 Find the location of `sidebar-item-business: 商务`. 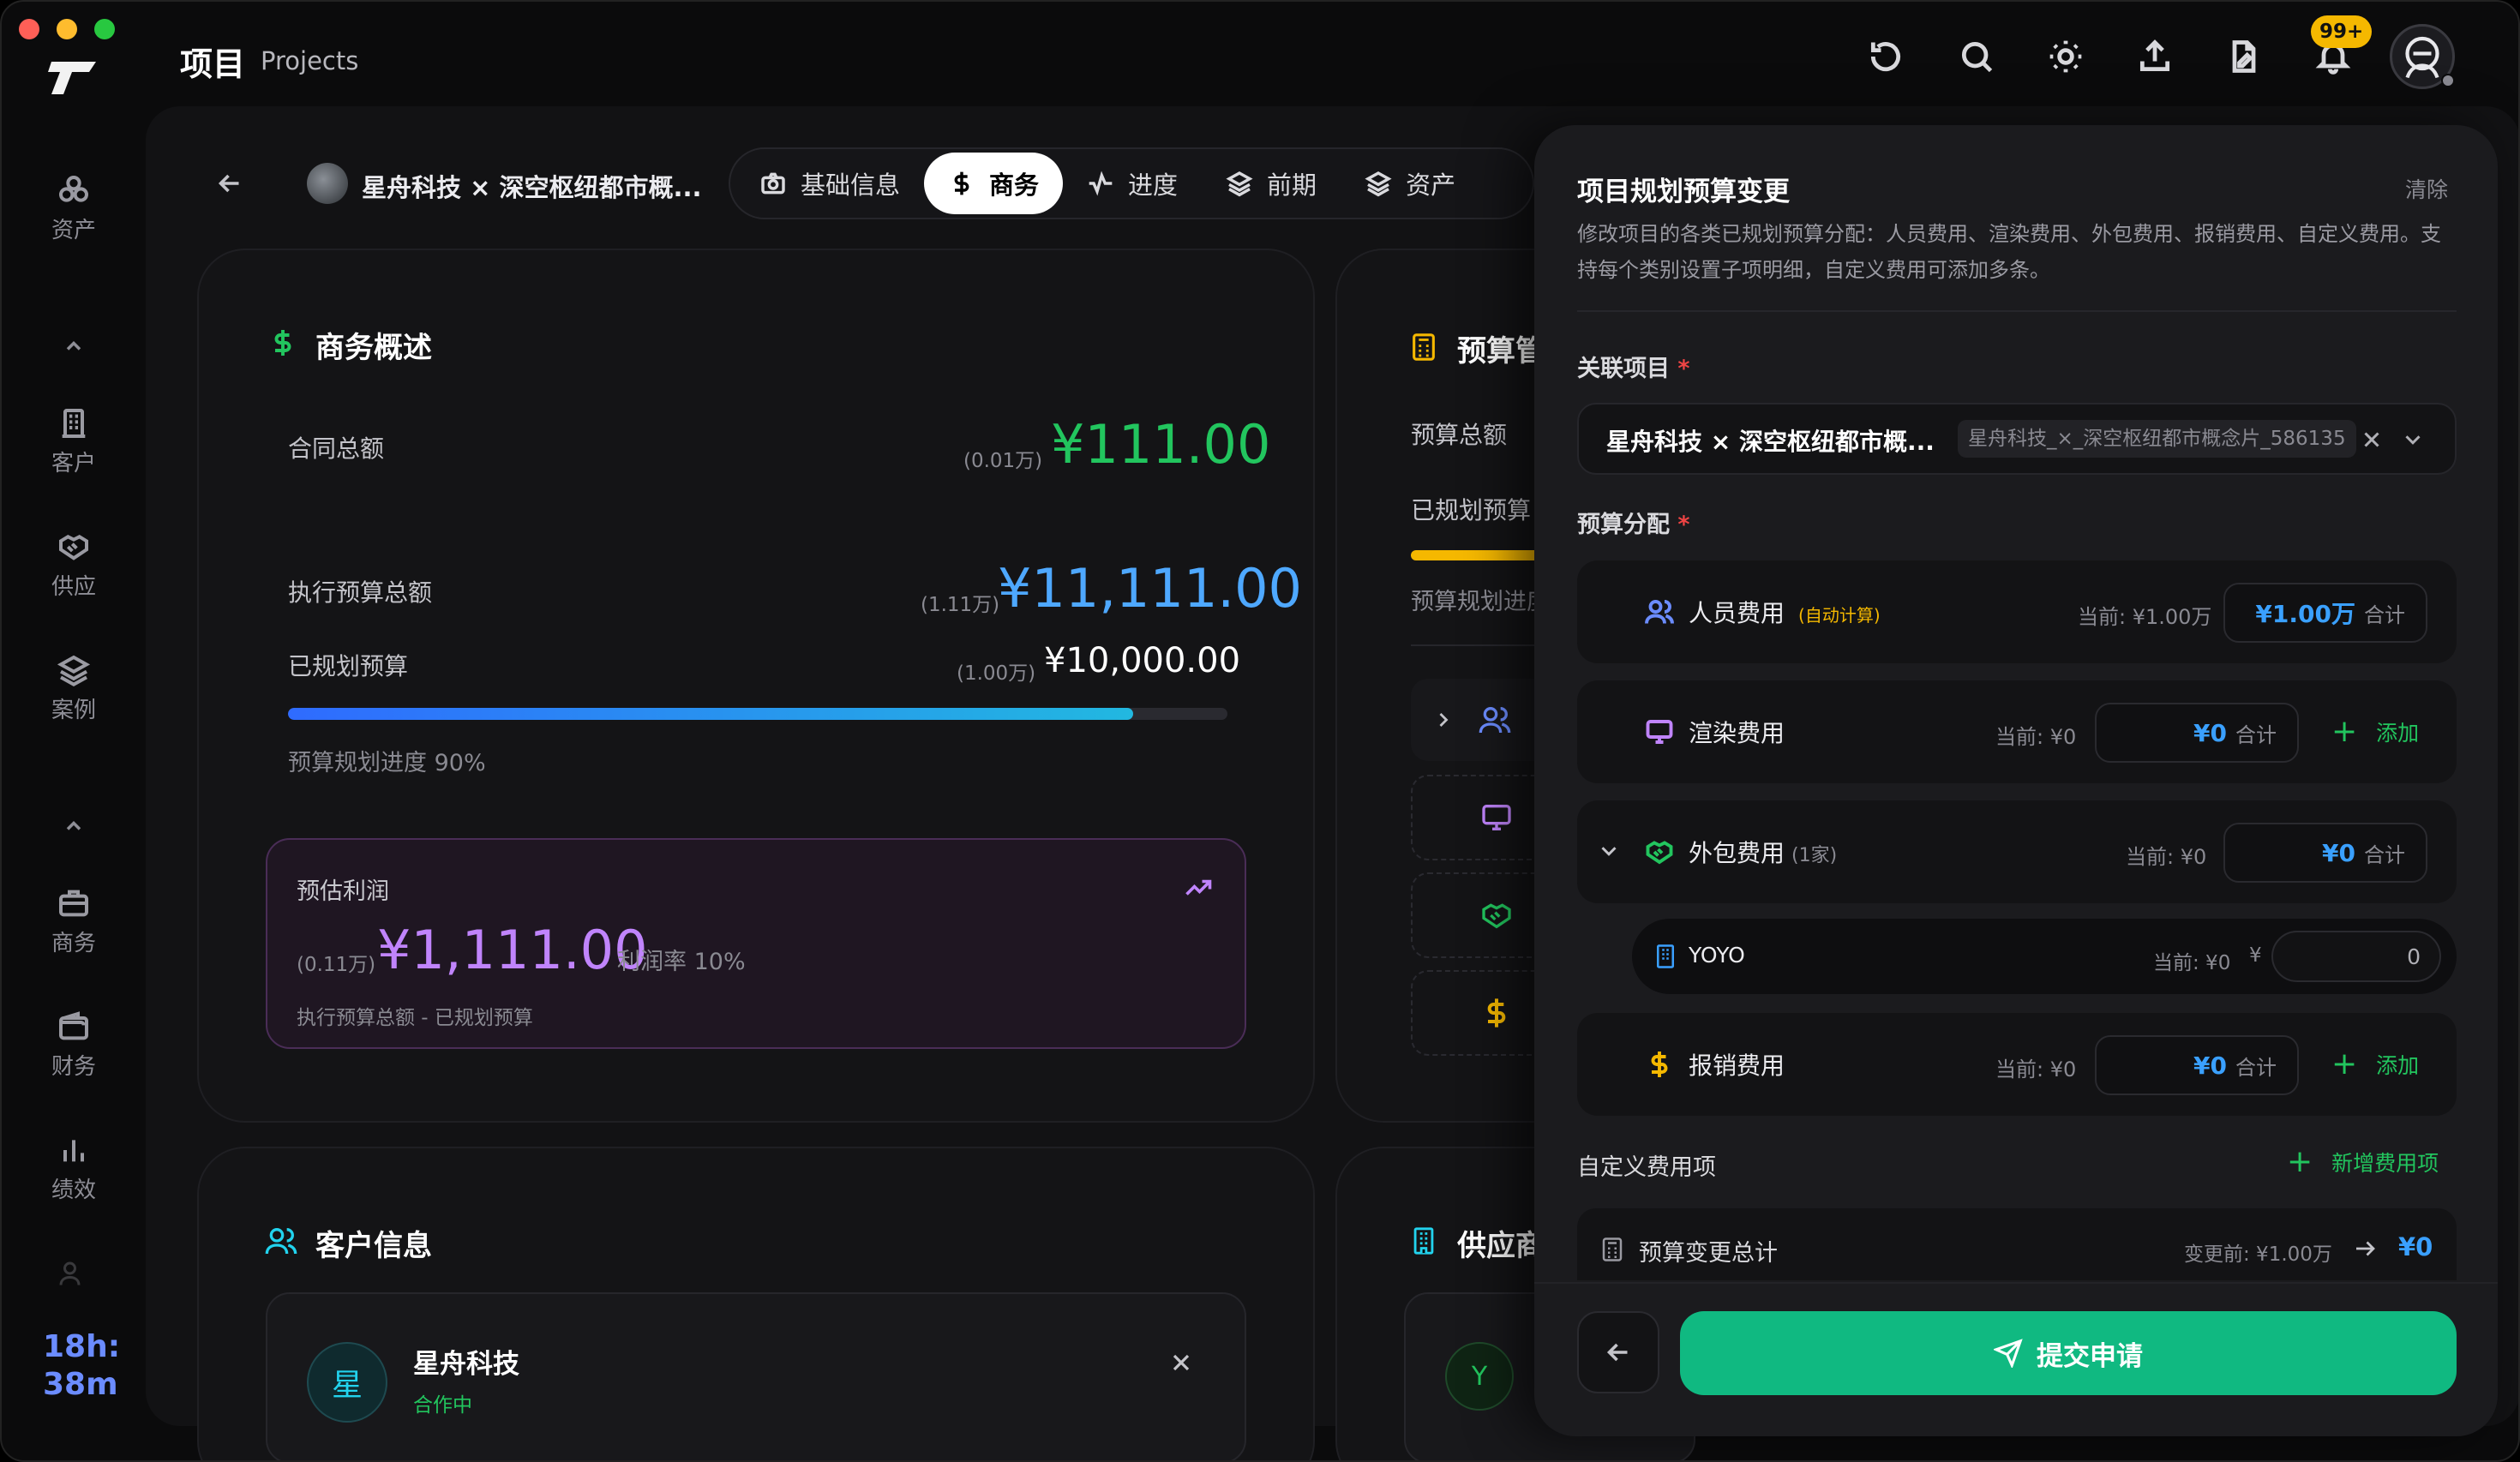

sidebar-item-business: 商务 is located at coordinates (73, 921).